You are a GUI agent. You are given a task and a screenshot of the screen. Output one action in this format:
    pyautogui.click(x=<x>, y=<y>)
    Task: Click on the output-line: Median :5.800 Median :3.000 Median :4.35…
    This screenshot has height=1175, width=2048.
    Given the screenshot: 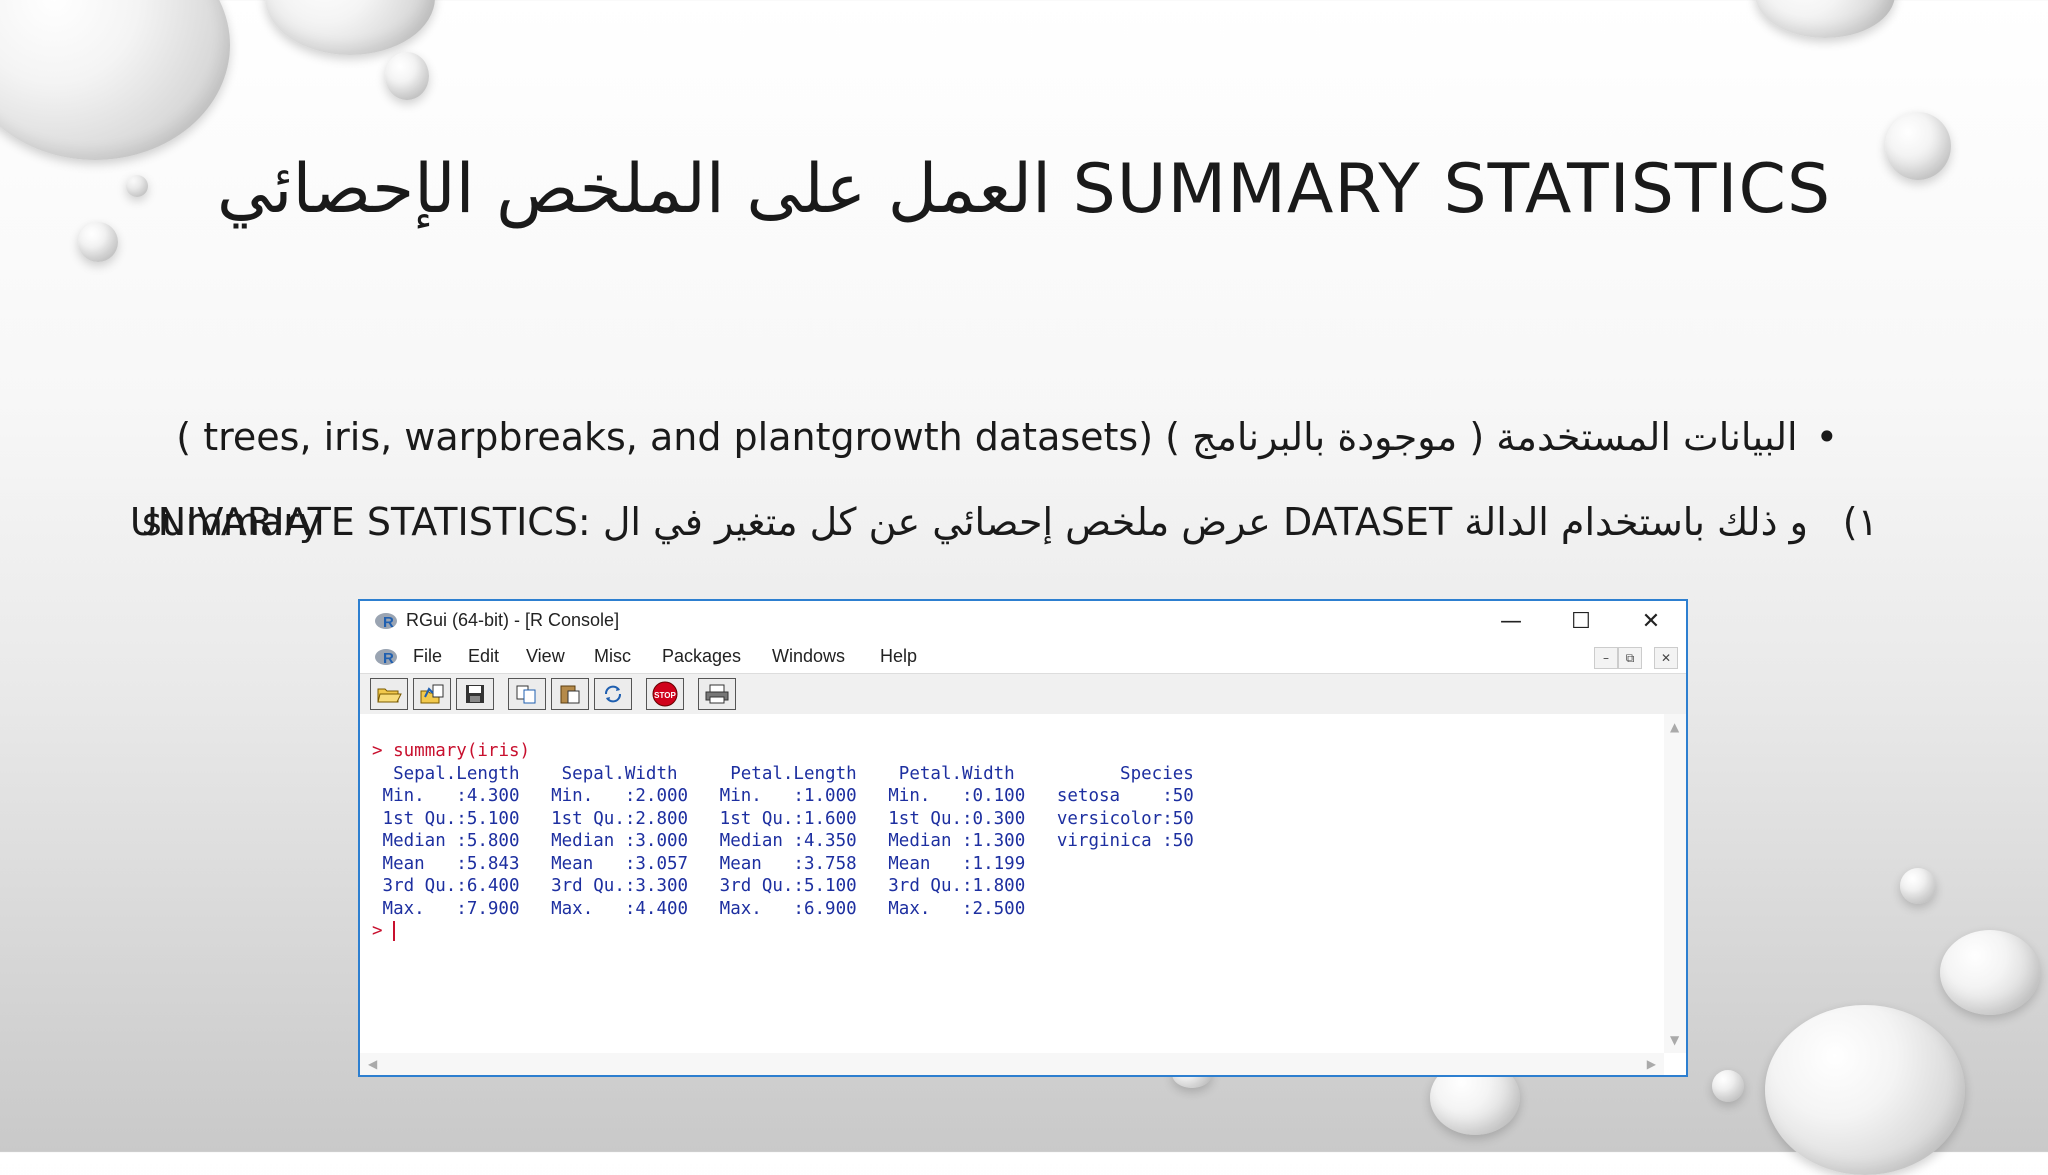 What is the action you would take?
    pyautogui.click(x=793, y=841)
    